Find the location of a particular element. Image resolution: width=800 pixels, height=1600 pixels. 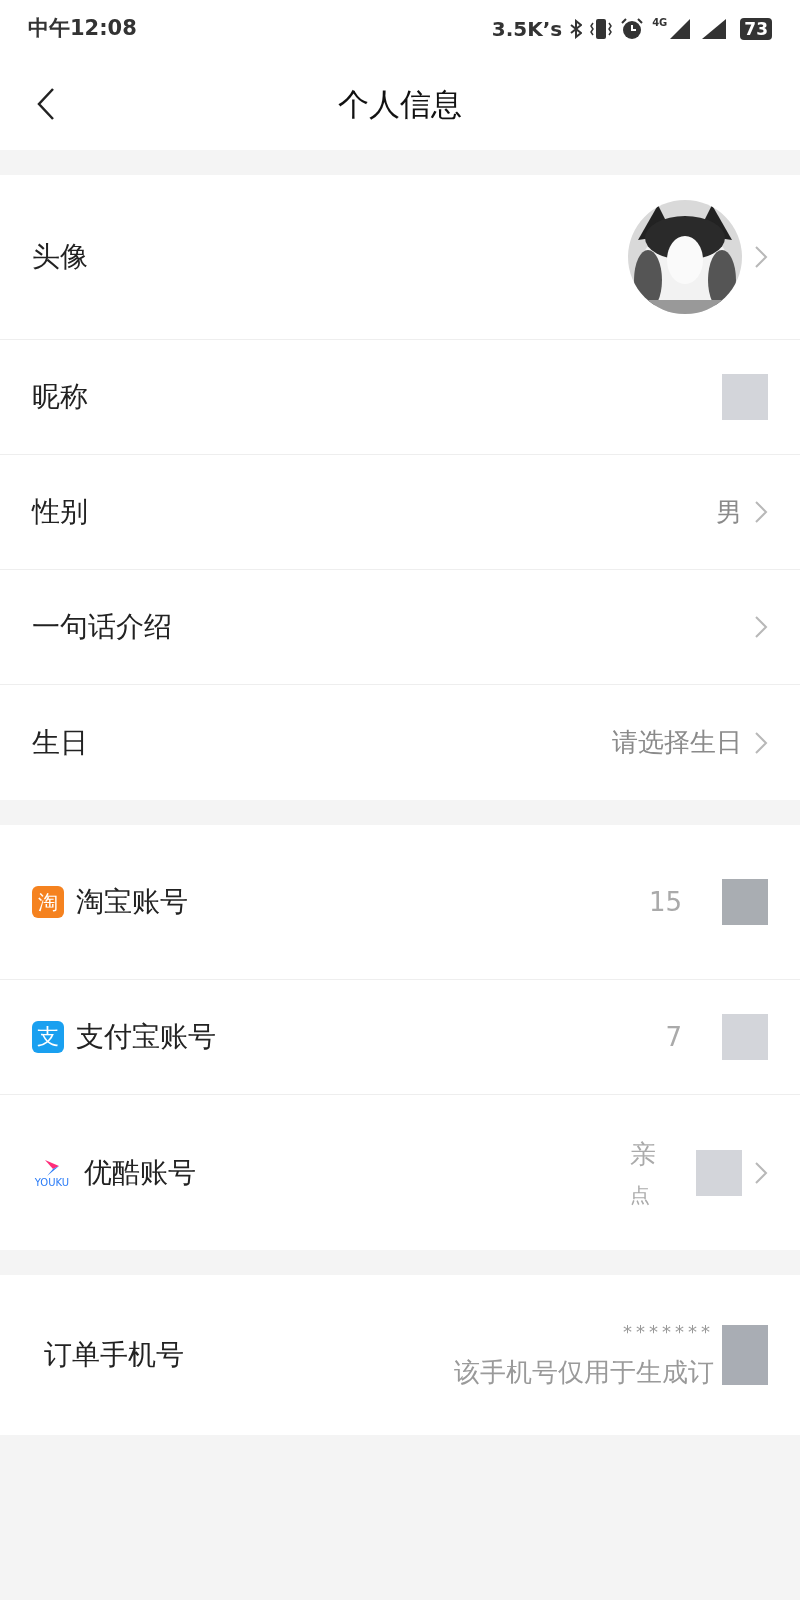

status-time: 中午12:08 is located at coordinates (82, 29).